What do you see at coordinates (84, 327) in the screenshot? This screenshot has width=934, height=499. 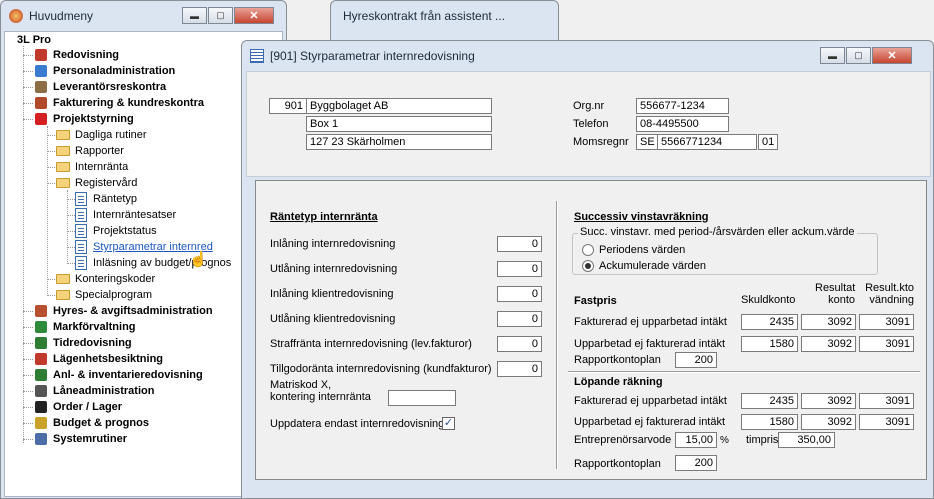 I see `tree-item2-1: Markförvaltning` at bounding box center [84, 327].